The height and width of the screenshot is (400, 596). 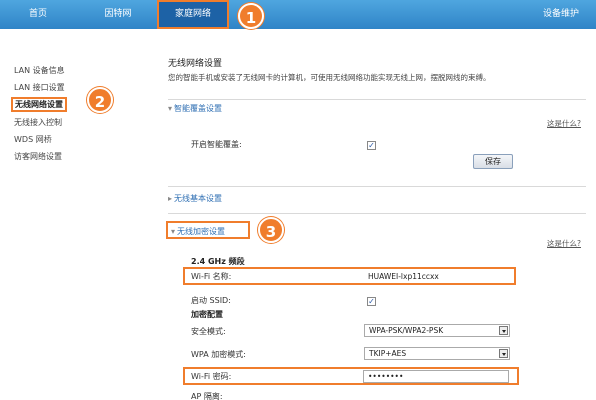 What do you see at coordinates (561, 14) in the screenshot?
I see `tab-device-maintenance: 设备维护` at bounding box center [561, 14].